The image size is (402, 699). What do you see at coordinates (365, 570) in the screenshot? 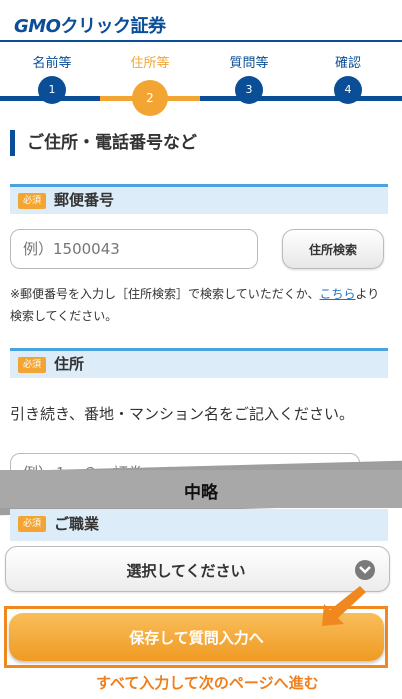
I see `chevron-down-icon` at bounding box center [365, 570].